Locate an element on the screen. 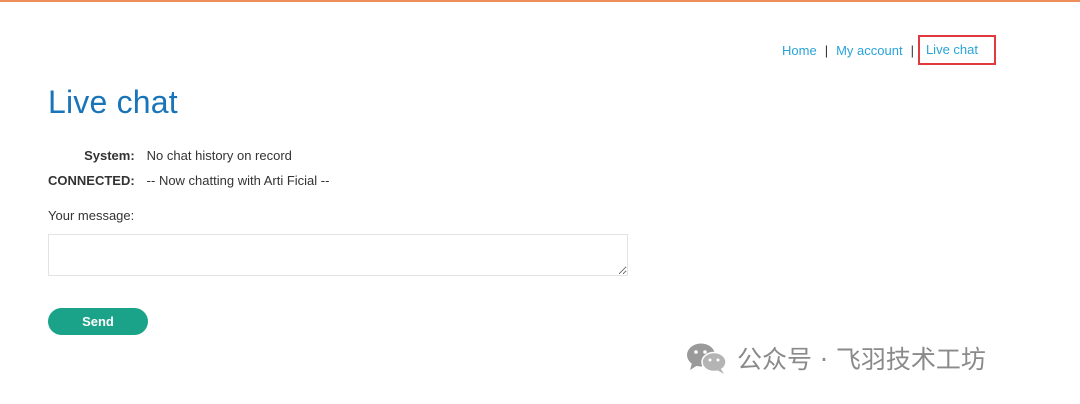  top-nav: Home | My account | Live chat is located at coordinates (889, 50).